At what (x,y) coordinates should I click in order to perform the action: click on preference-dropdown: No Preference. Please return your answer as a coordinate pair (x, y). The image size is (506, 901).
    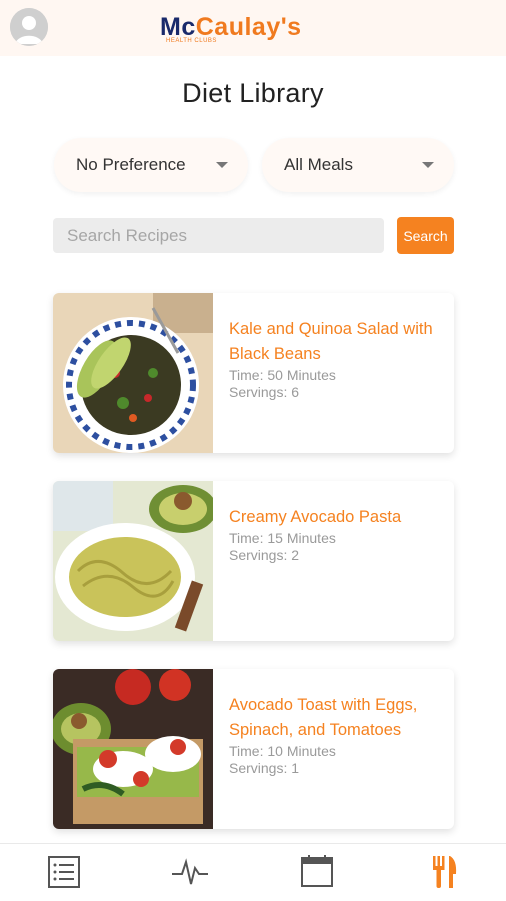
    Looking at the image, I should click on (151, 165).